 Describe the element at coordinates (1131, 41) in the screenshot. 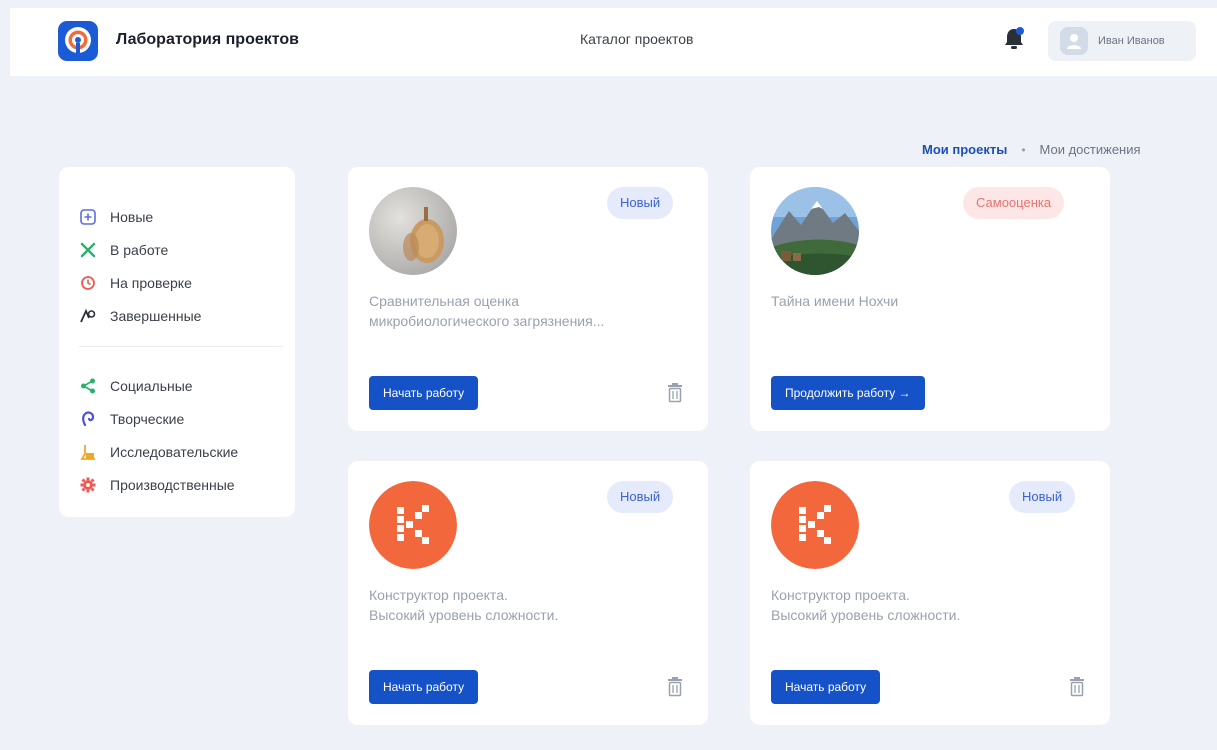

I see `user-name: Иван Иванов` at that location.